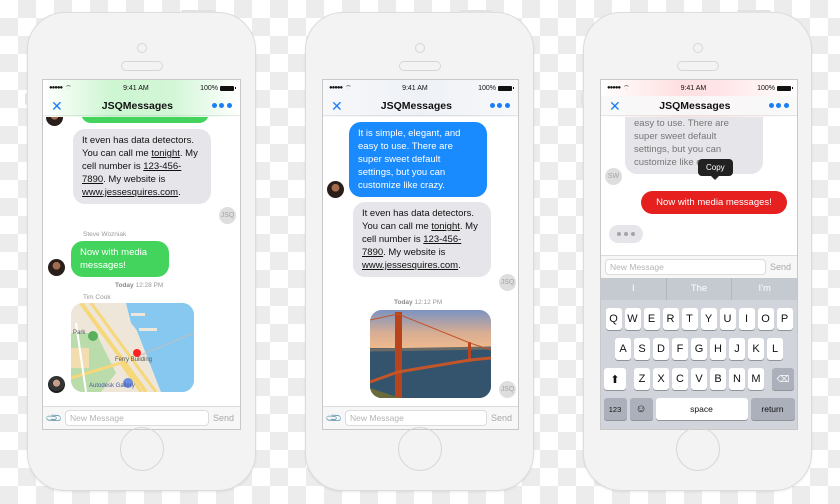 This screenshot has height=504, width=840. I want to click on return-key: return, so click(772, 409).